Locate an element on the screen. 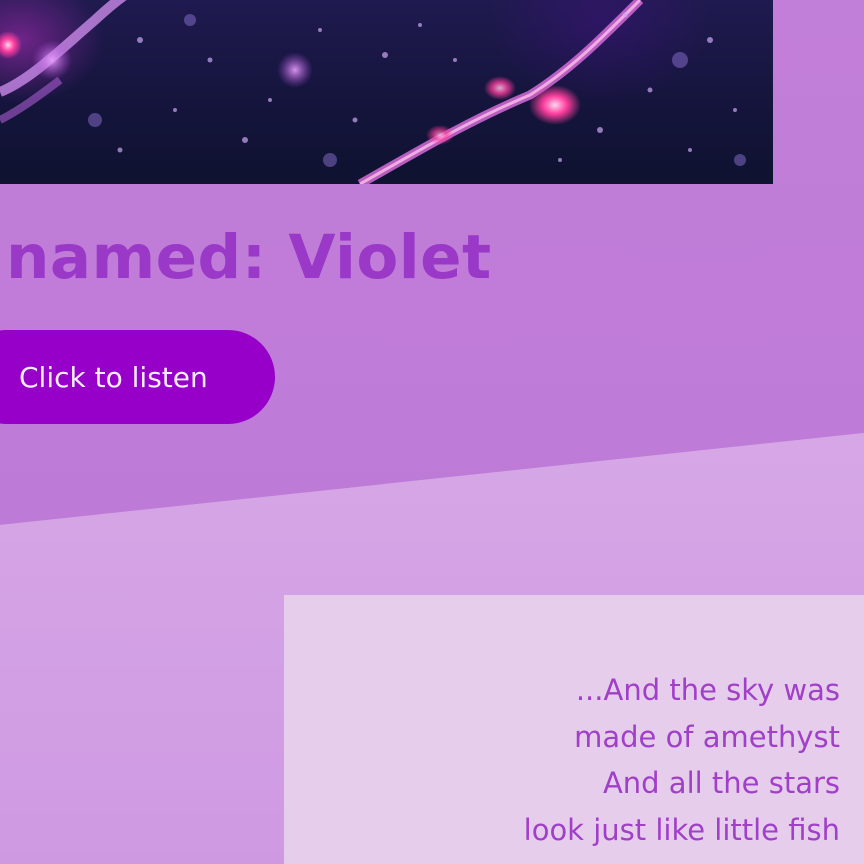  lyric-line: look just like little fish is located at coordinates (681, 829).